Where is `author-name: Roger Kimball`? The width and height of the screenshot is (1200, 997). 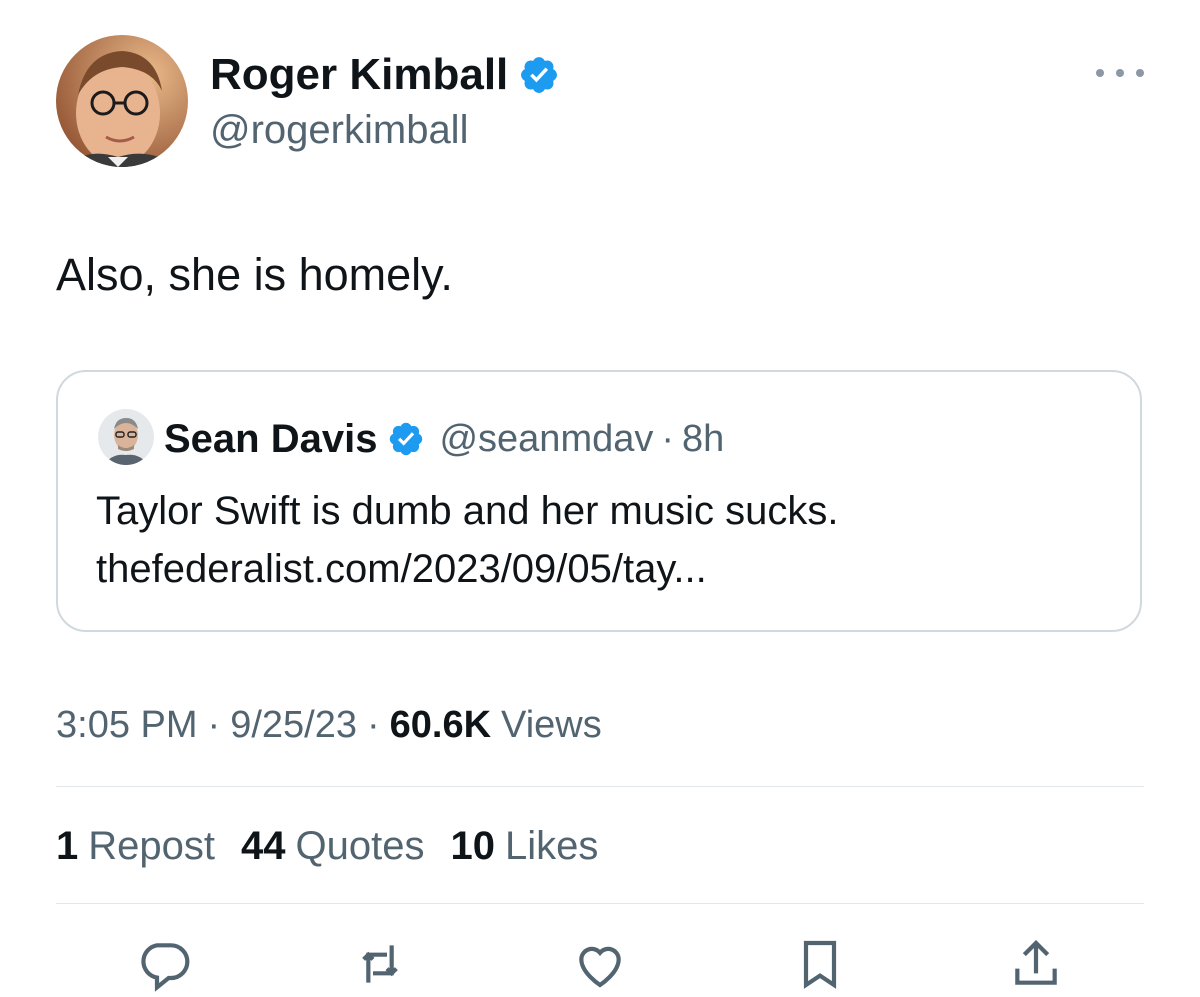
author-name: Roger Kimball is located at coordinates (385, 75).